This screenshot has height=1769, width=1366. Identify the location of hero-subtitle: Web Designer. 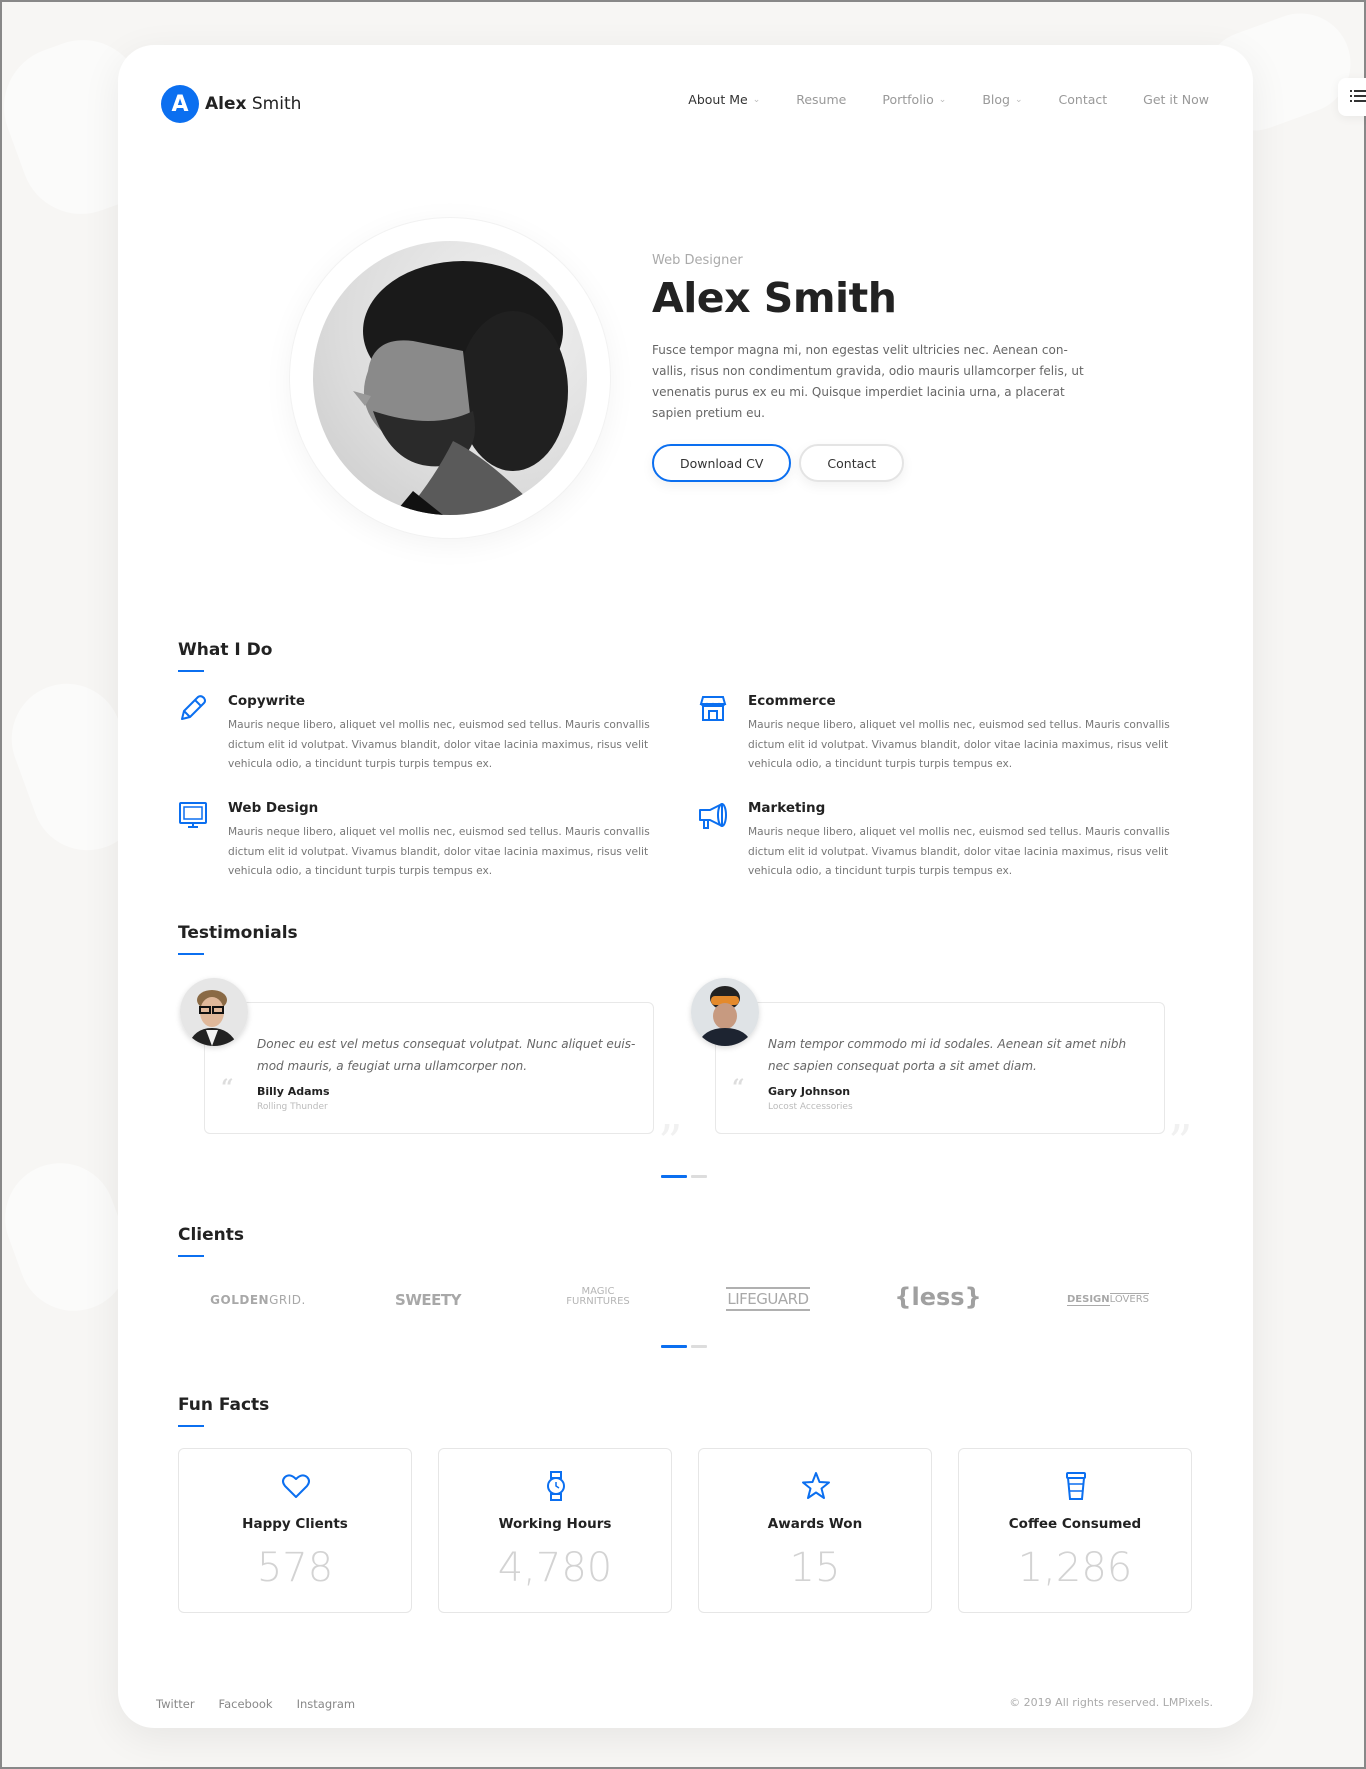
(697, 260).